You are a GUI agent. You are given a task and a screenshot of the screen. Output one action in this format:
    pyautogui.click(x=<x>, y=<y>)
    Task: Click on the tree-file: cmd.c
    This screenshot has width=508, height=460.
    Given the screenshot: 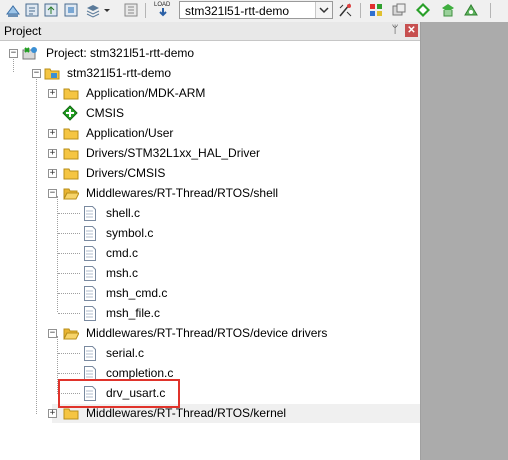 What is the action you would take?
    pyautogui.click(x=210, y=253)
    